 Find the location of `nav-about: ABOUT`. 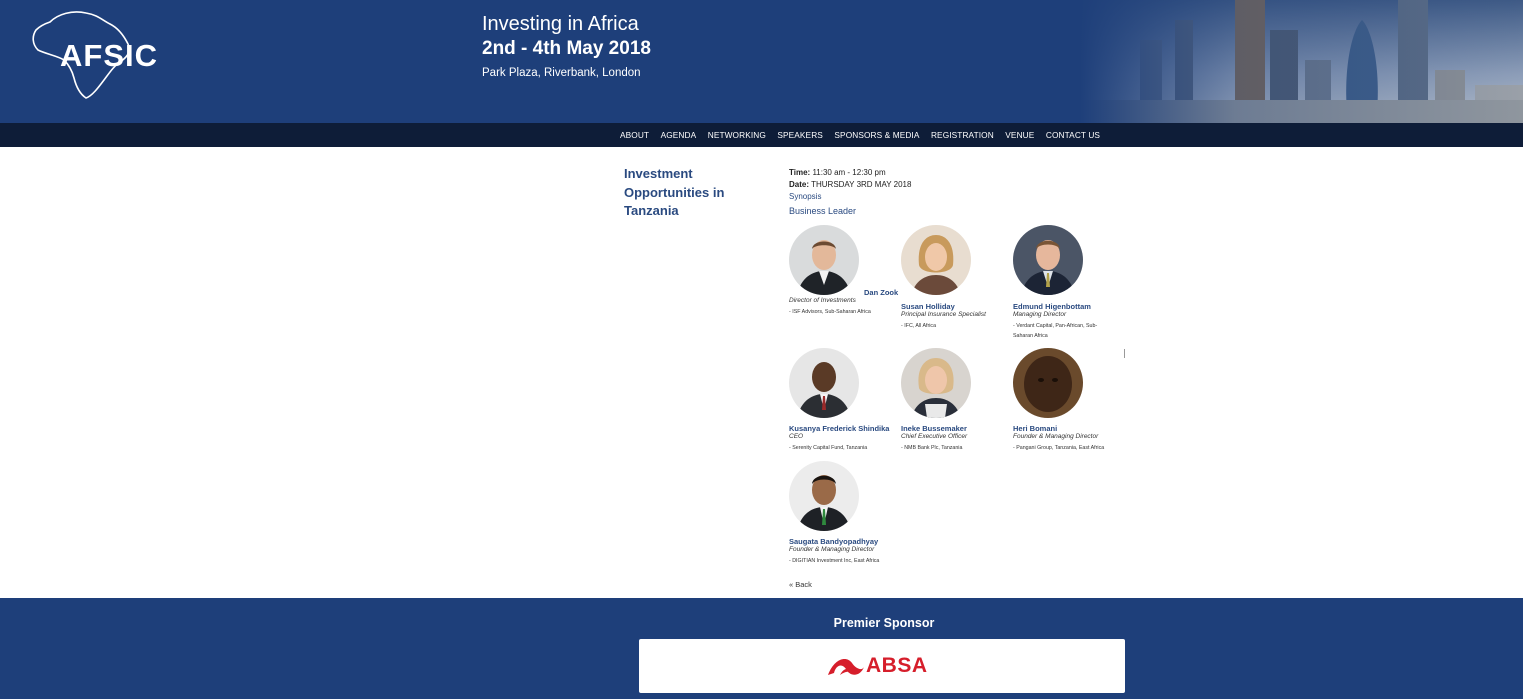

nav-about: ABOUT is located at coordinates (634, 135).